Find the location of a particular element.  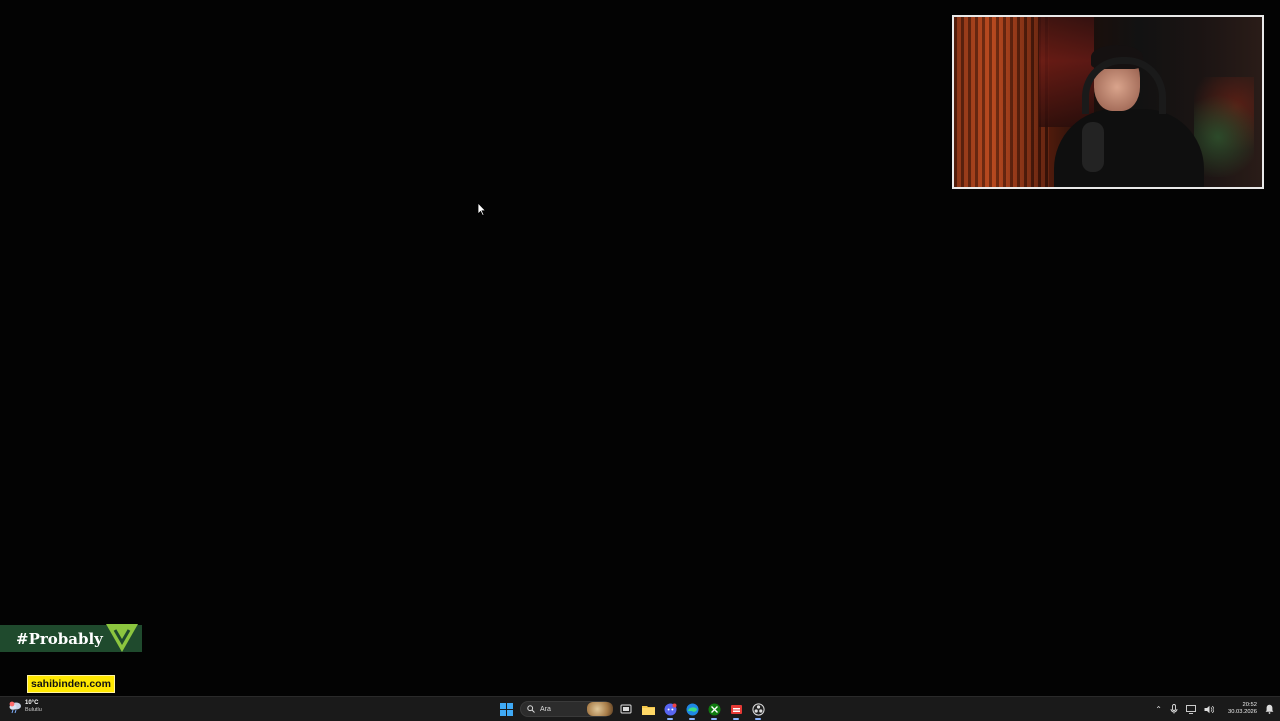

weather-condition: Bulutlu is located at coordinates (33, 710).